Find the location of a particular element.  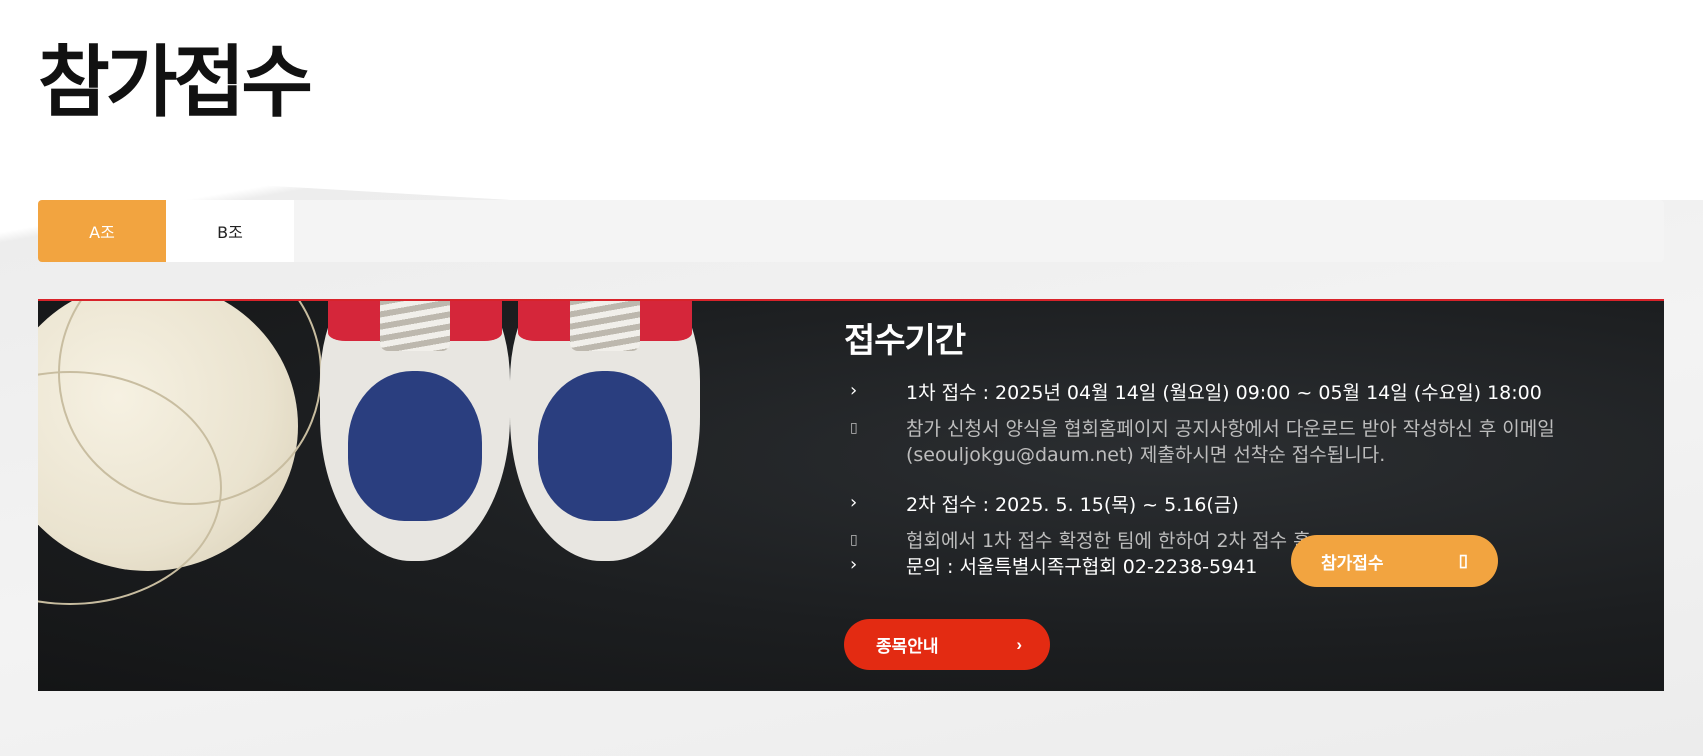

sneaker-left-image is located at coordinates (415, 431).